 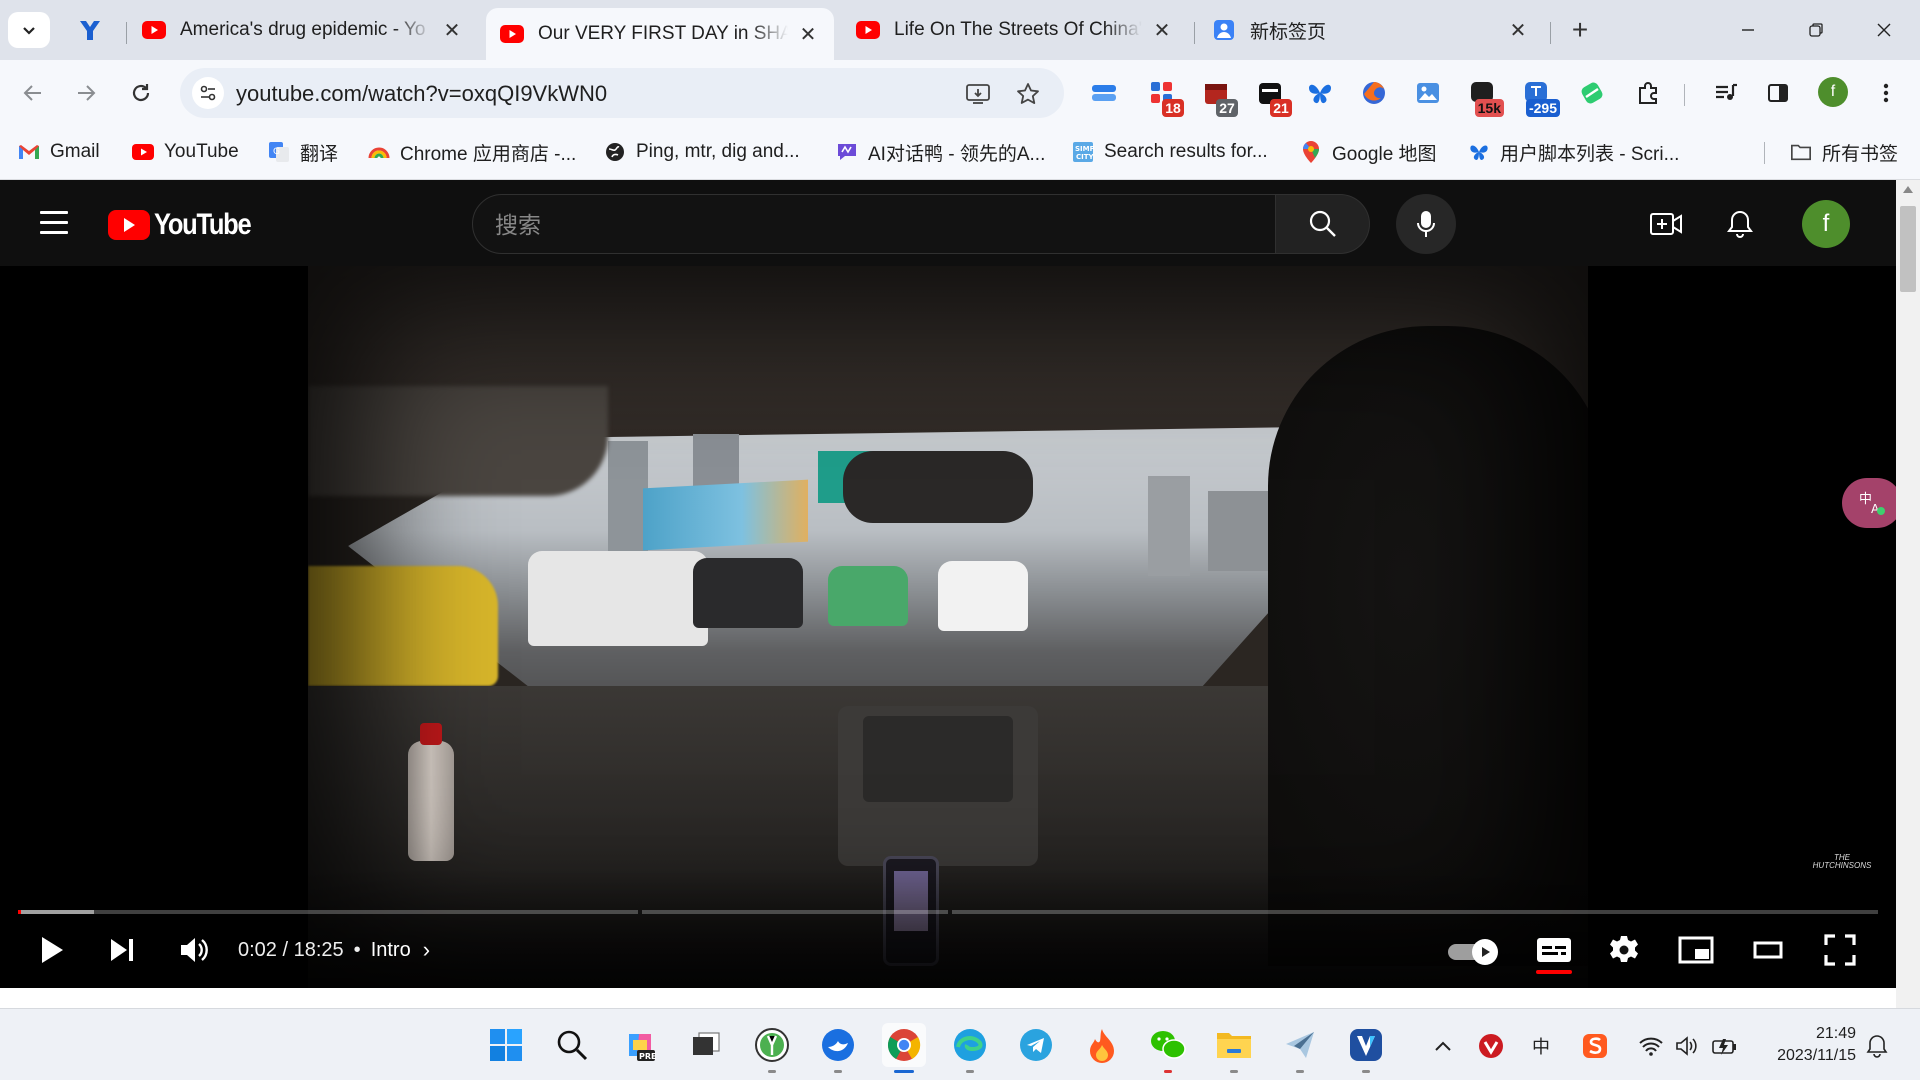 What do you see at coordinates (1666, 224) in the screenshot?
I see `create-button` at bounding box center [1666, 224].